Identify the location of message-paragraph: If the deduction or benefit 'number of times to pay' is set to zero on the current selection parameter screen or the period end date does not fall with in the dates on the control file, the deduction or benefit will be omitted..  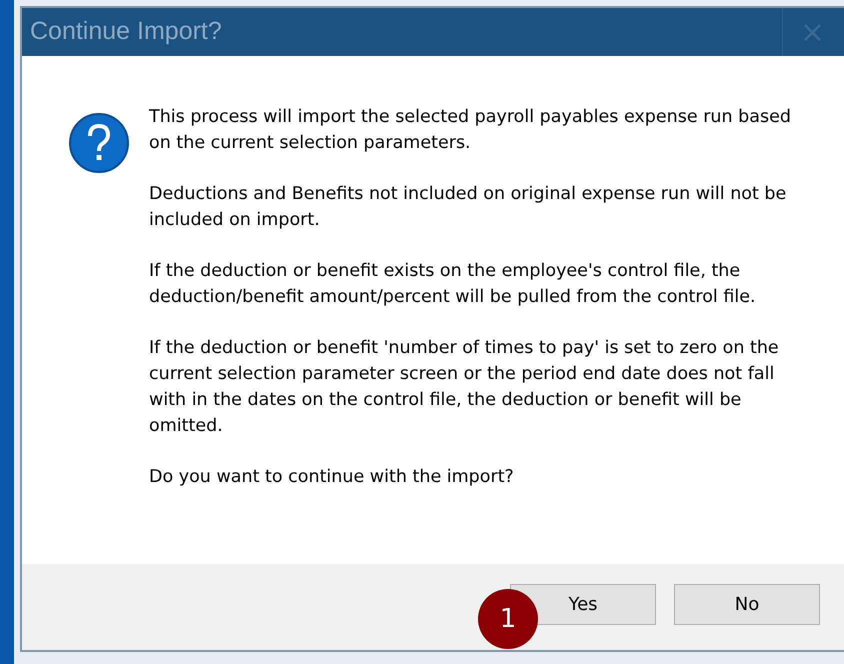
(464, 387).